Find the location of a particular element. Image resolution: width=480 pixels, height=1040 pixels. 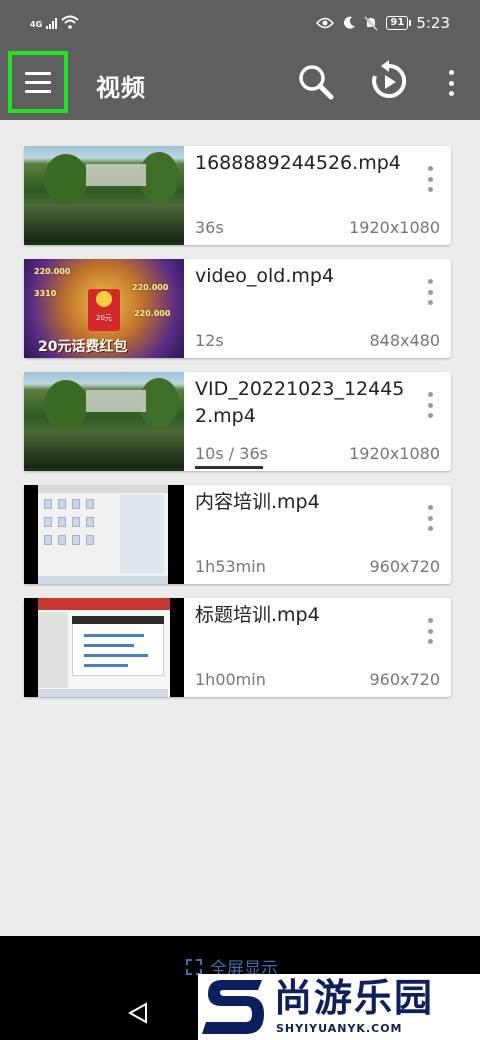

video-name: 内容培训.mp4 is located at coordinates (257, 502).